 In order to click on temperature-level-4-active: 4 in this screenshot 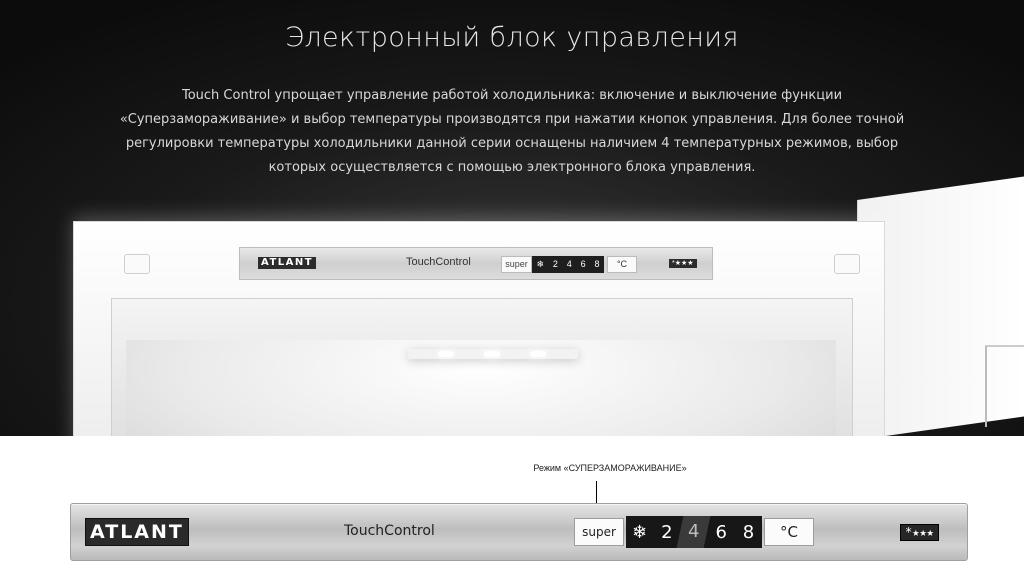, I will do `click(694, 532)`.